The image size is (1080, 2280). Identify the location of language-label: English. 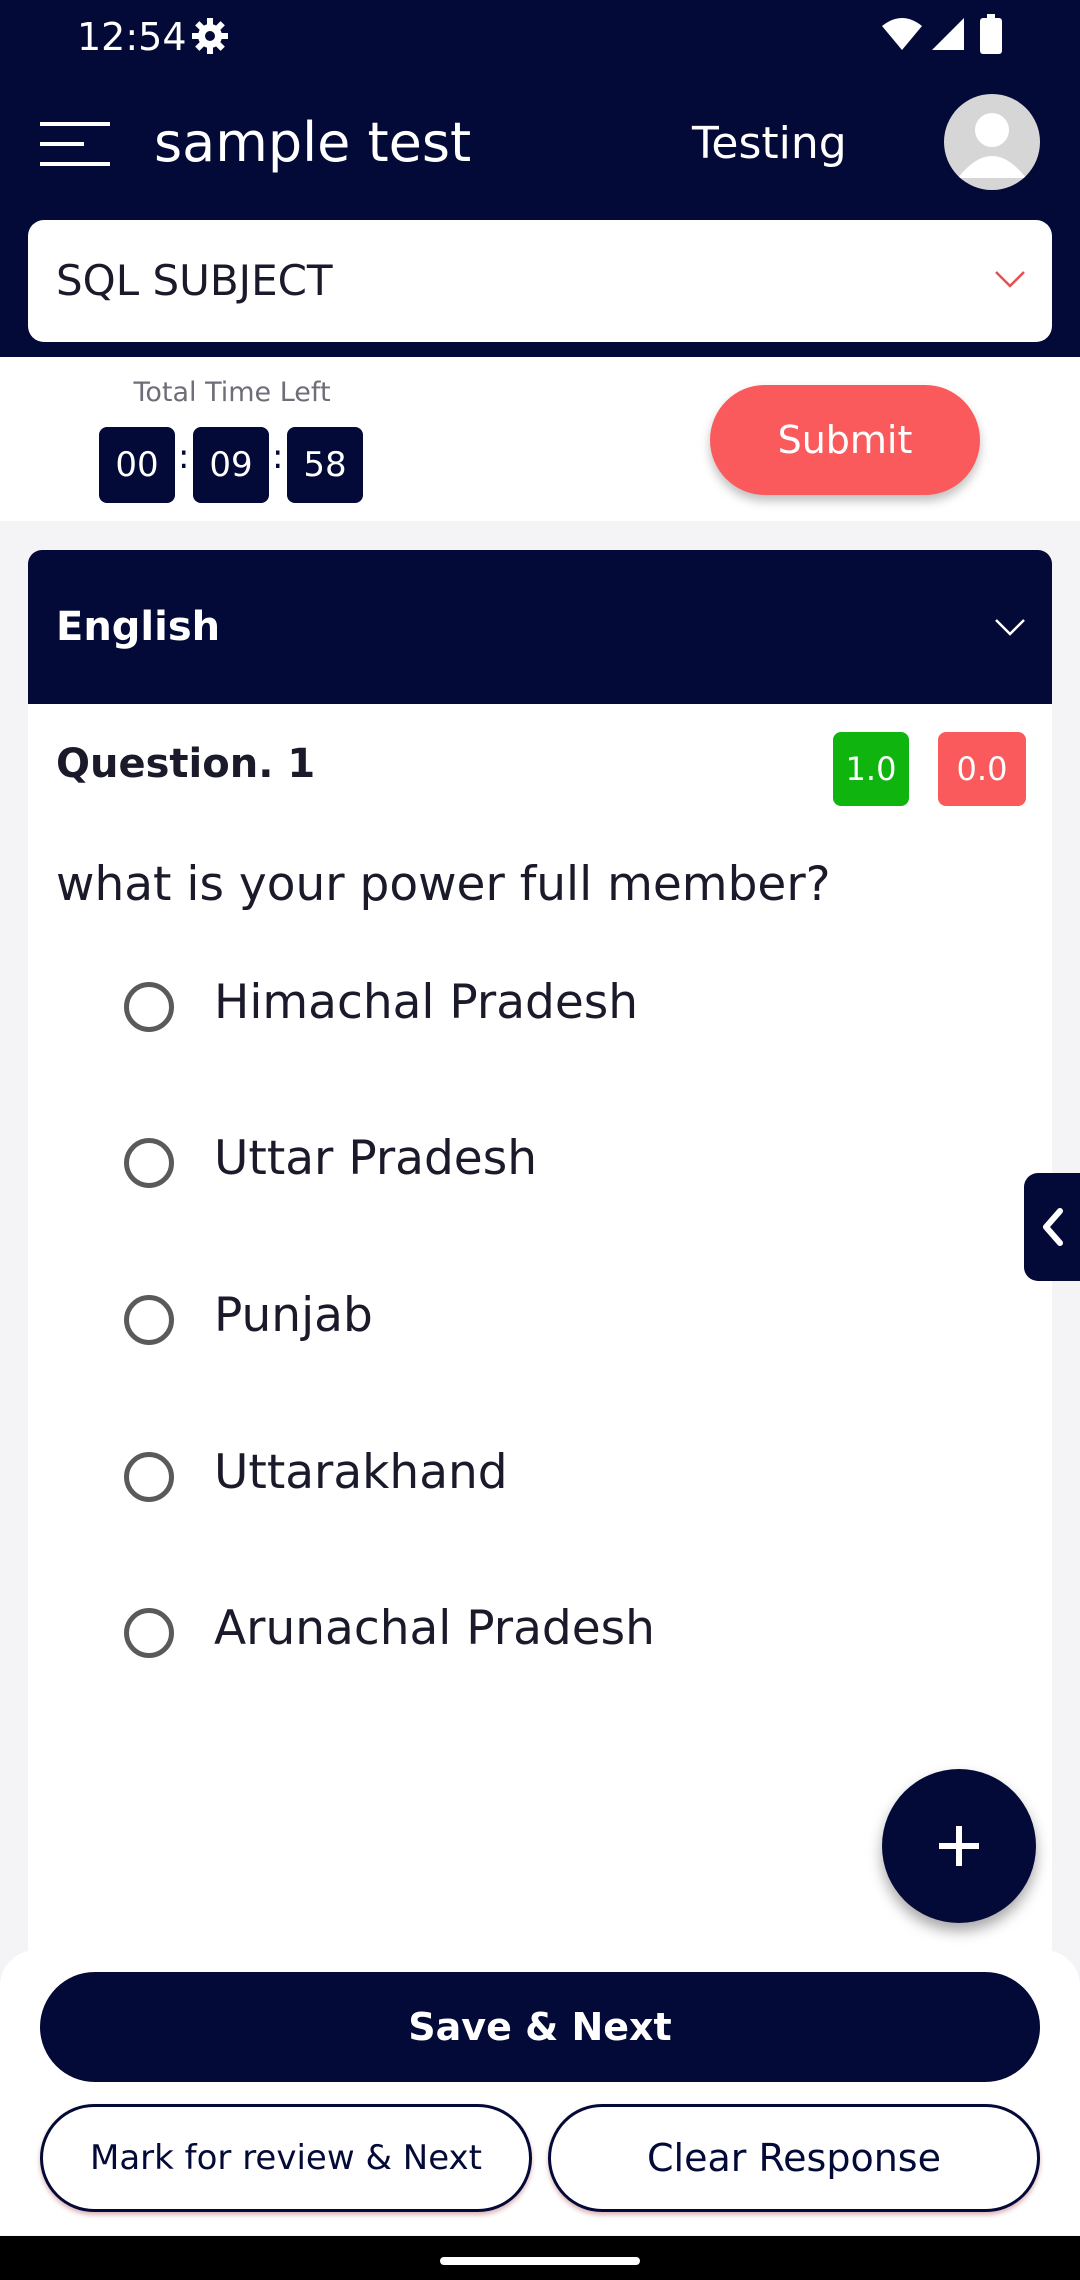
(138, 627).